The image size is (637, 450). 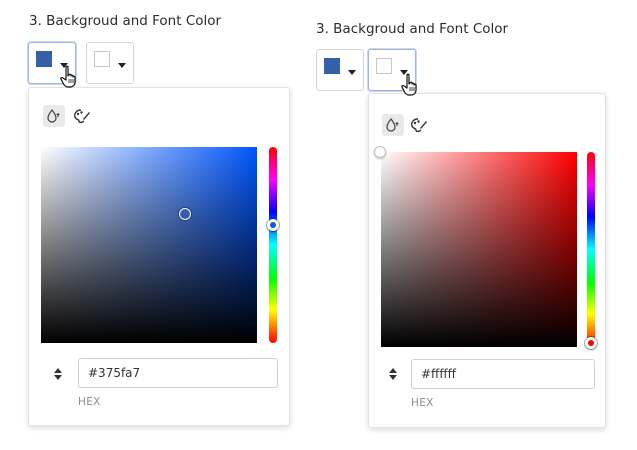 I want to click on hex-input: #ffffff, so click(x=503, y=374).